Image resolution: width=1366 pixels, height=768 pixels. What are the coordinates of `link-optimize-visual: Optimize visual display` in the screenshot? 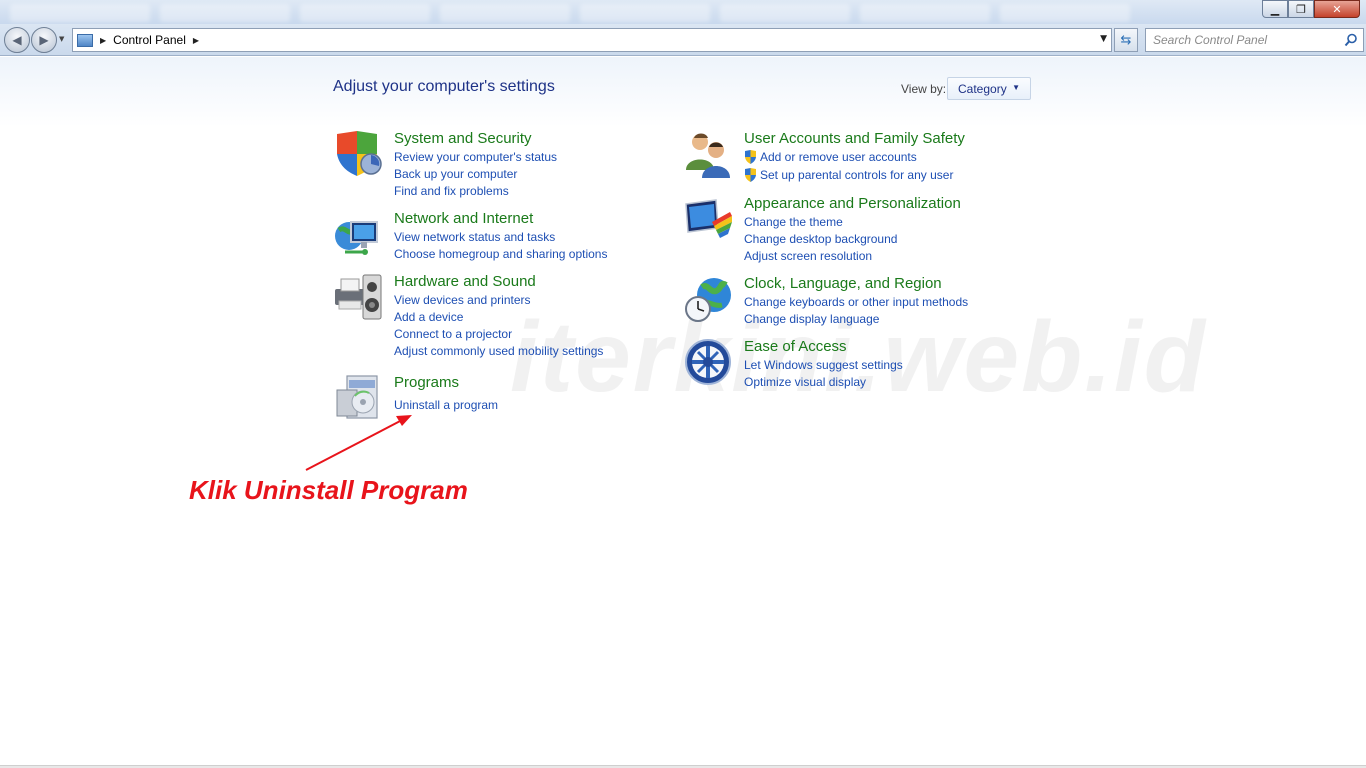 It's located at (805, 382).